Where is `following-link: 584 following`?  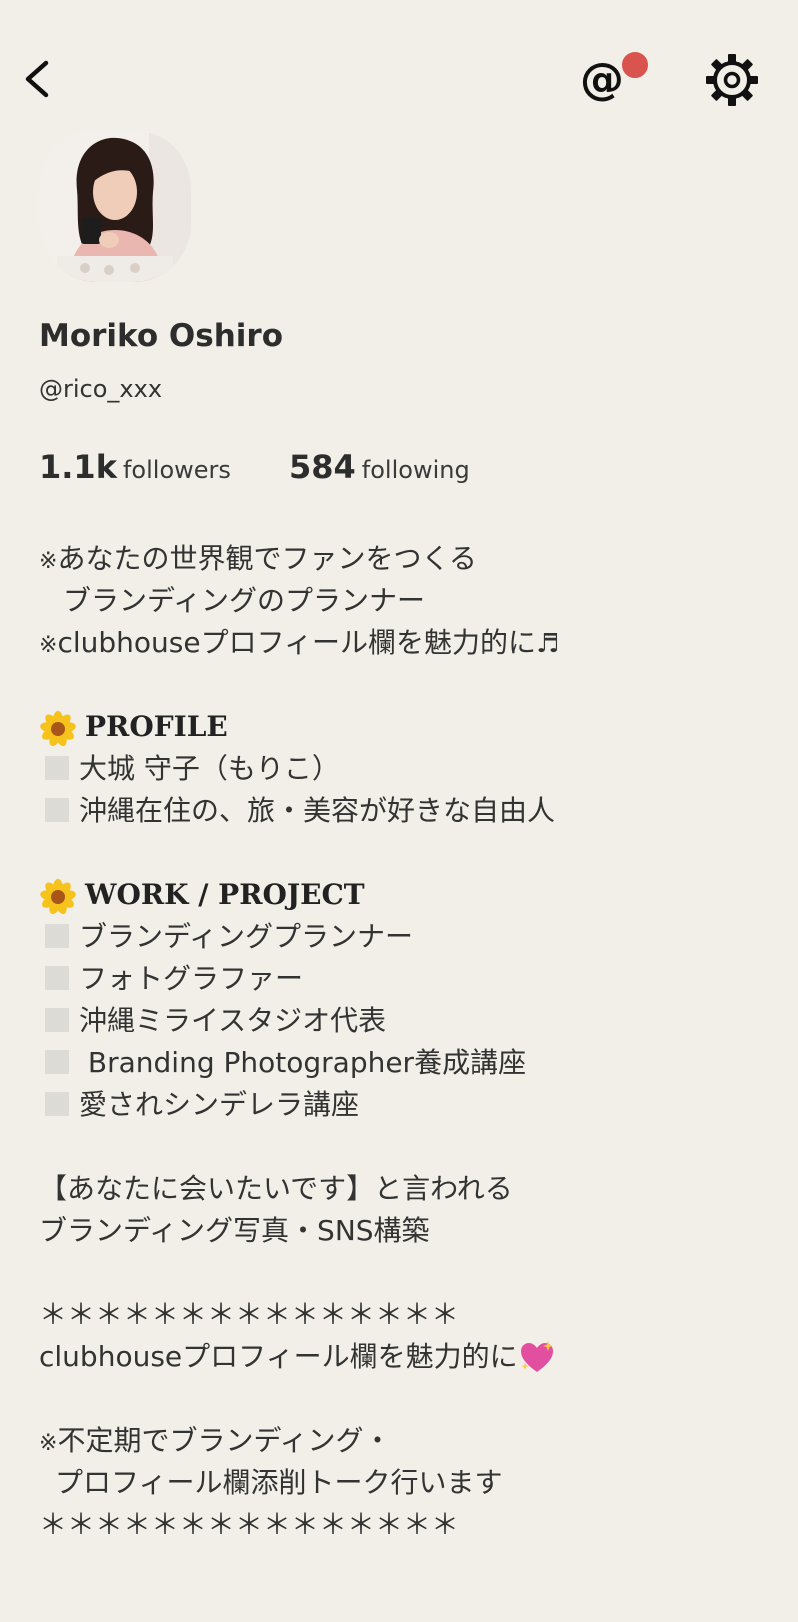 following-link: 584 following is located at coordinates (379, 467).